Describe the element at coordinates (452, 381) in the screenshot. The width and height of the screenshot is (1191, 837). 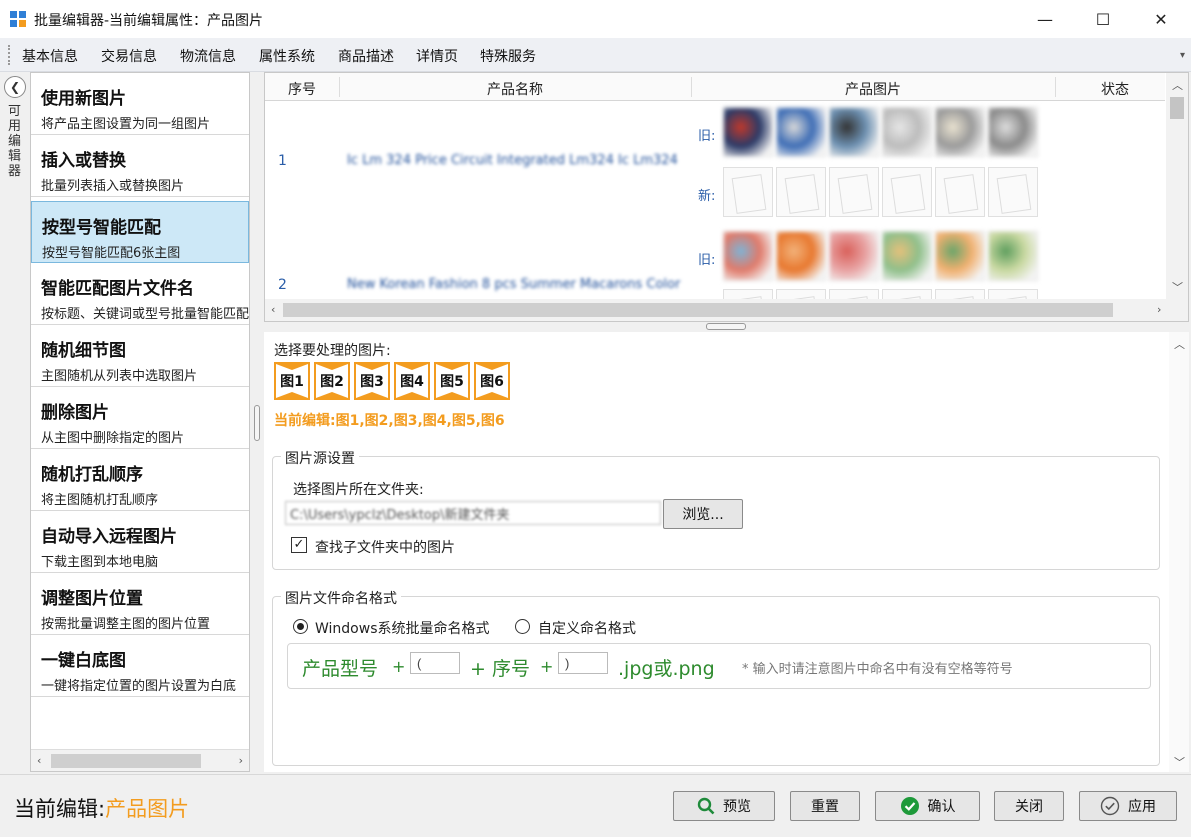
I see `image-chip-5: 图5` at that location.